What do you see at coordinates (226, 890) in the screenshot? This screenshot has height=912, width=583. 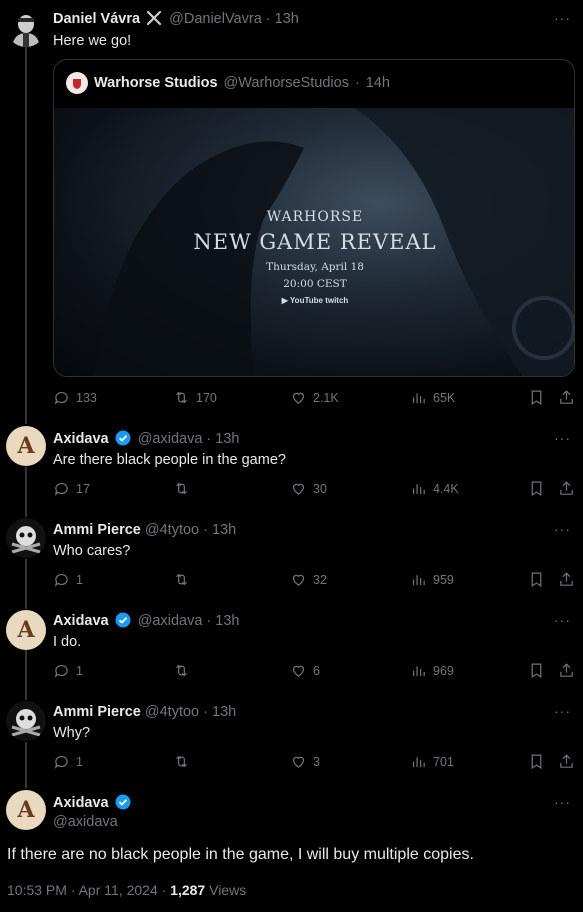 I see `views-label: Views` at bounding box center [226, 890].